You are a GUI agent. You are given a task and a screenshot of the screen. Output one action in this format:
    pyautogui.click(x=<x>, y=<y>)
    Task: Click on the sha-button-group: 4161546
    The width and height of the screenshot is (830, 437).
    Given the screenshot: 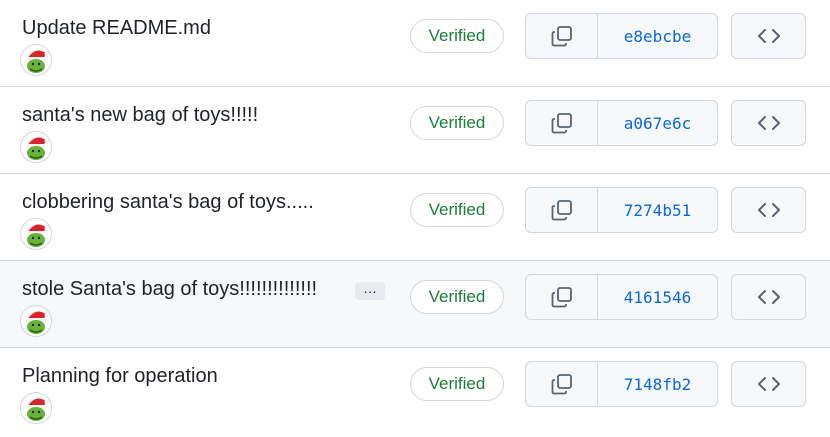 What is the action you would take?
    pyautogui.click(x=621, y=297)
    